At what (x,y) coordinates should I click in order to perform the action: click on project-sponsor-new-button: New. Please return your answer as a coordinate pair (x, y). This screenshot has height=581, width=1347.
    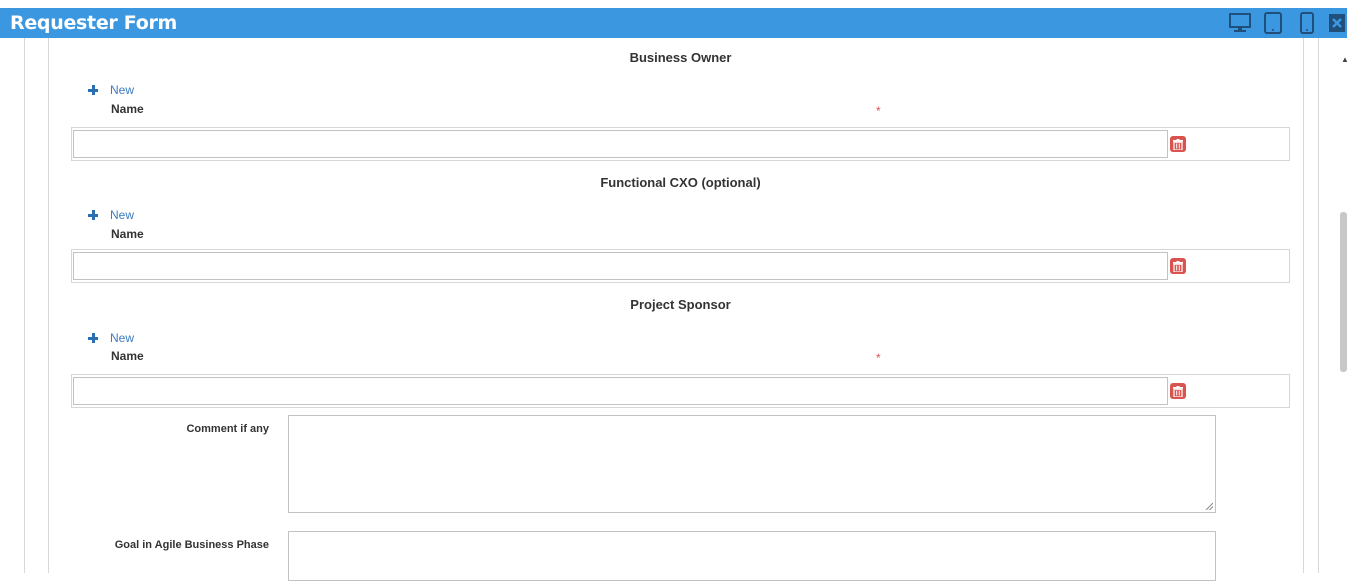
    Looking at the image, I should click on (111, 338).